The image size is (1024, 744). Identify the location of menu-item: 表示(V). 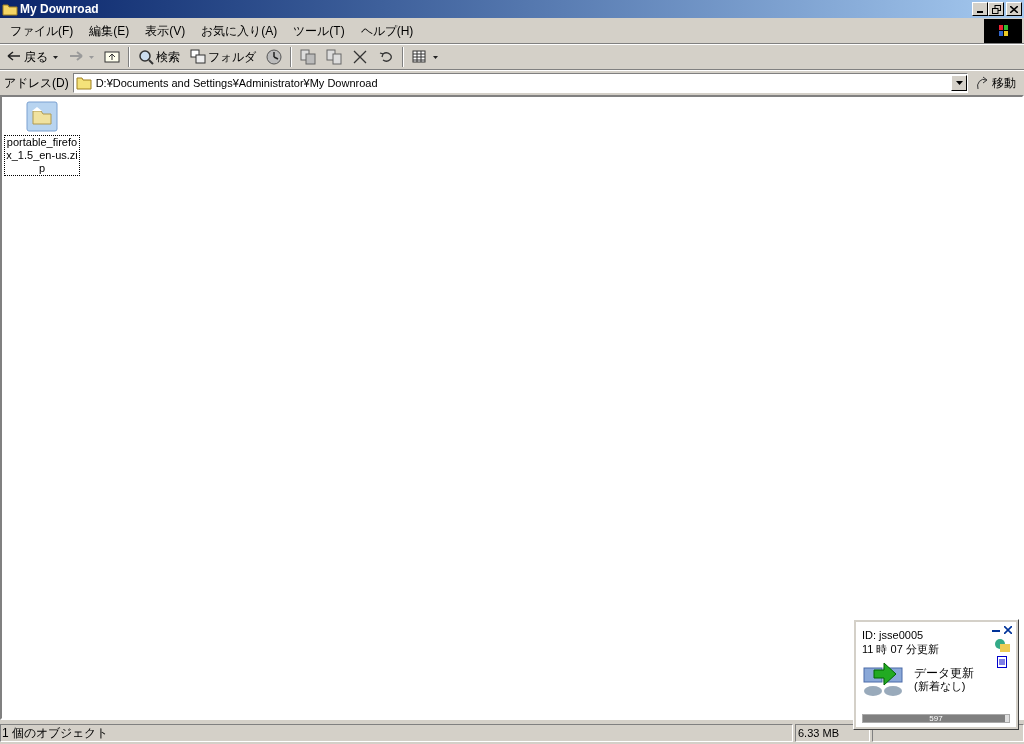
(165, 30).